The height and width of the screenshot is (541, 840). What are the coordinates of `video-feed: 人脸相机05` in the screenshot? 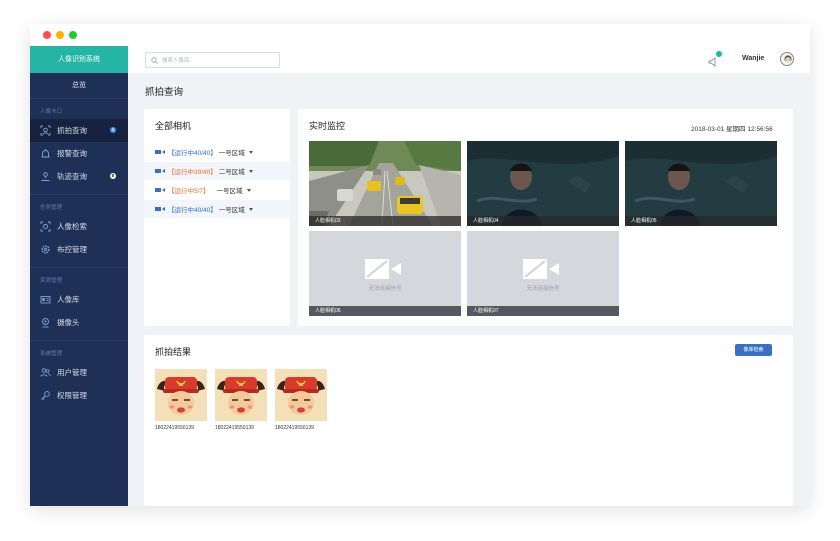 It's located at (701, 183).